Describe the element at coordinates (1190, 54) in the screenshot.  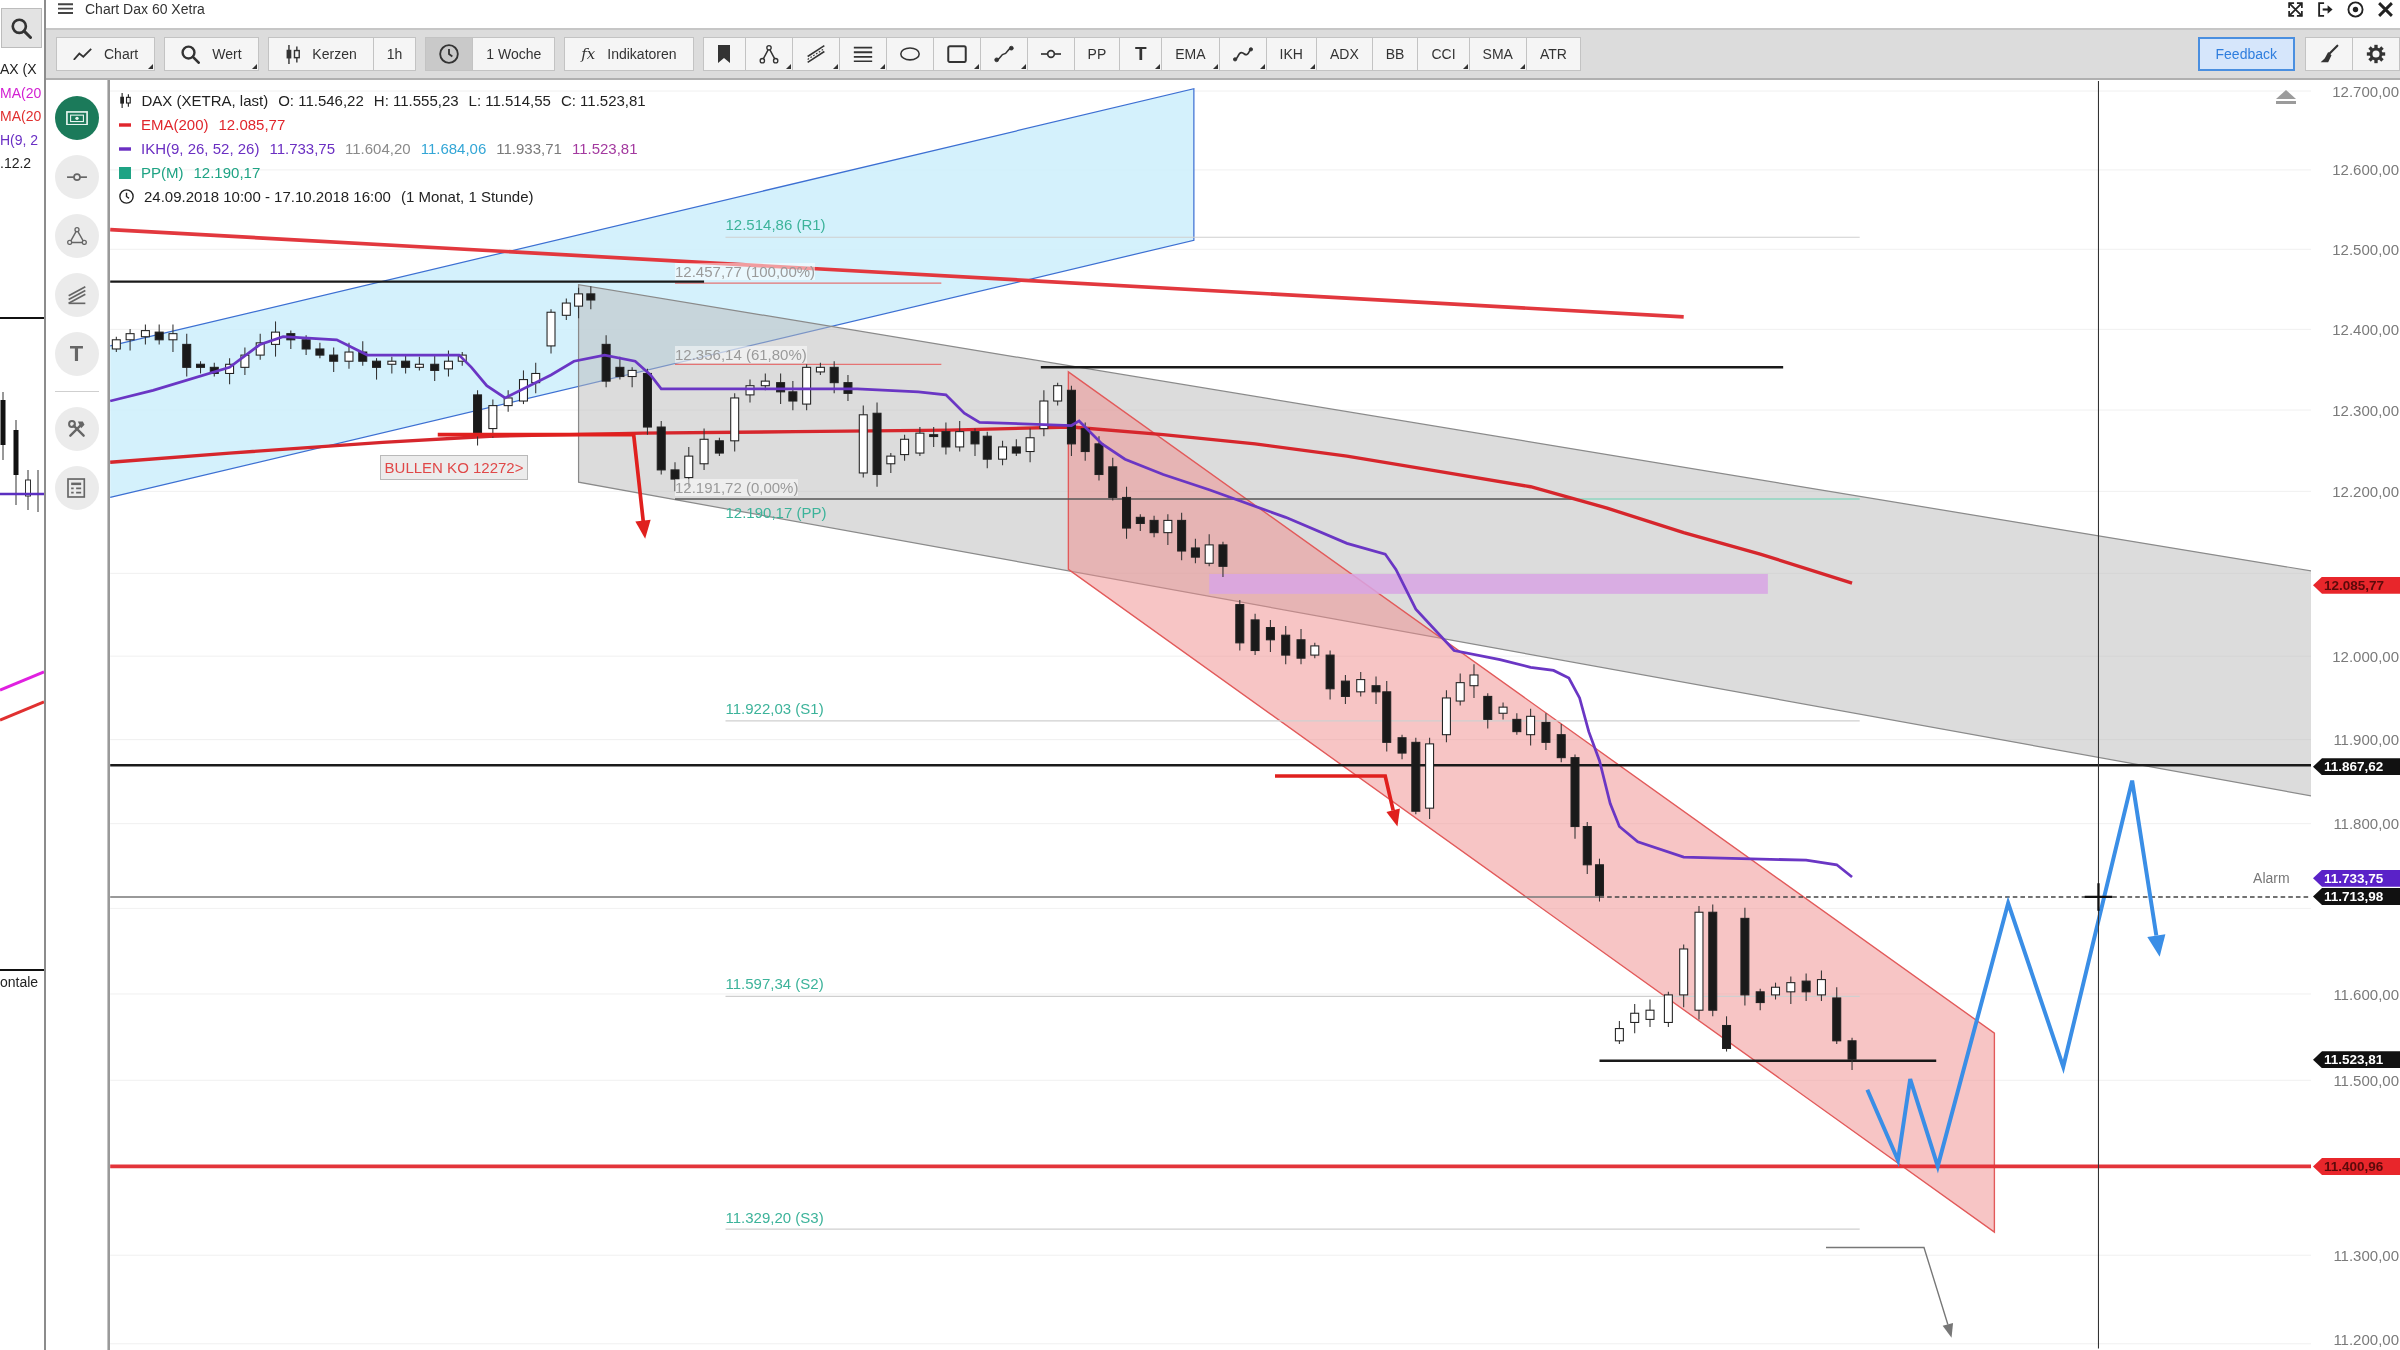
I see `toolbar-button: EMA` at that location.